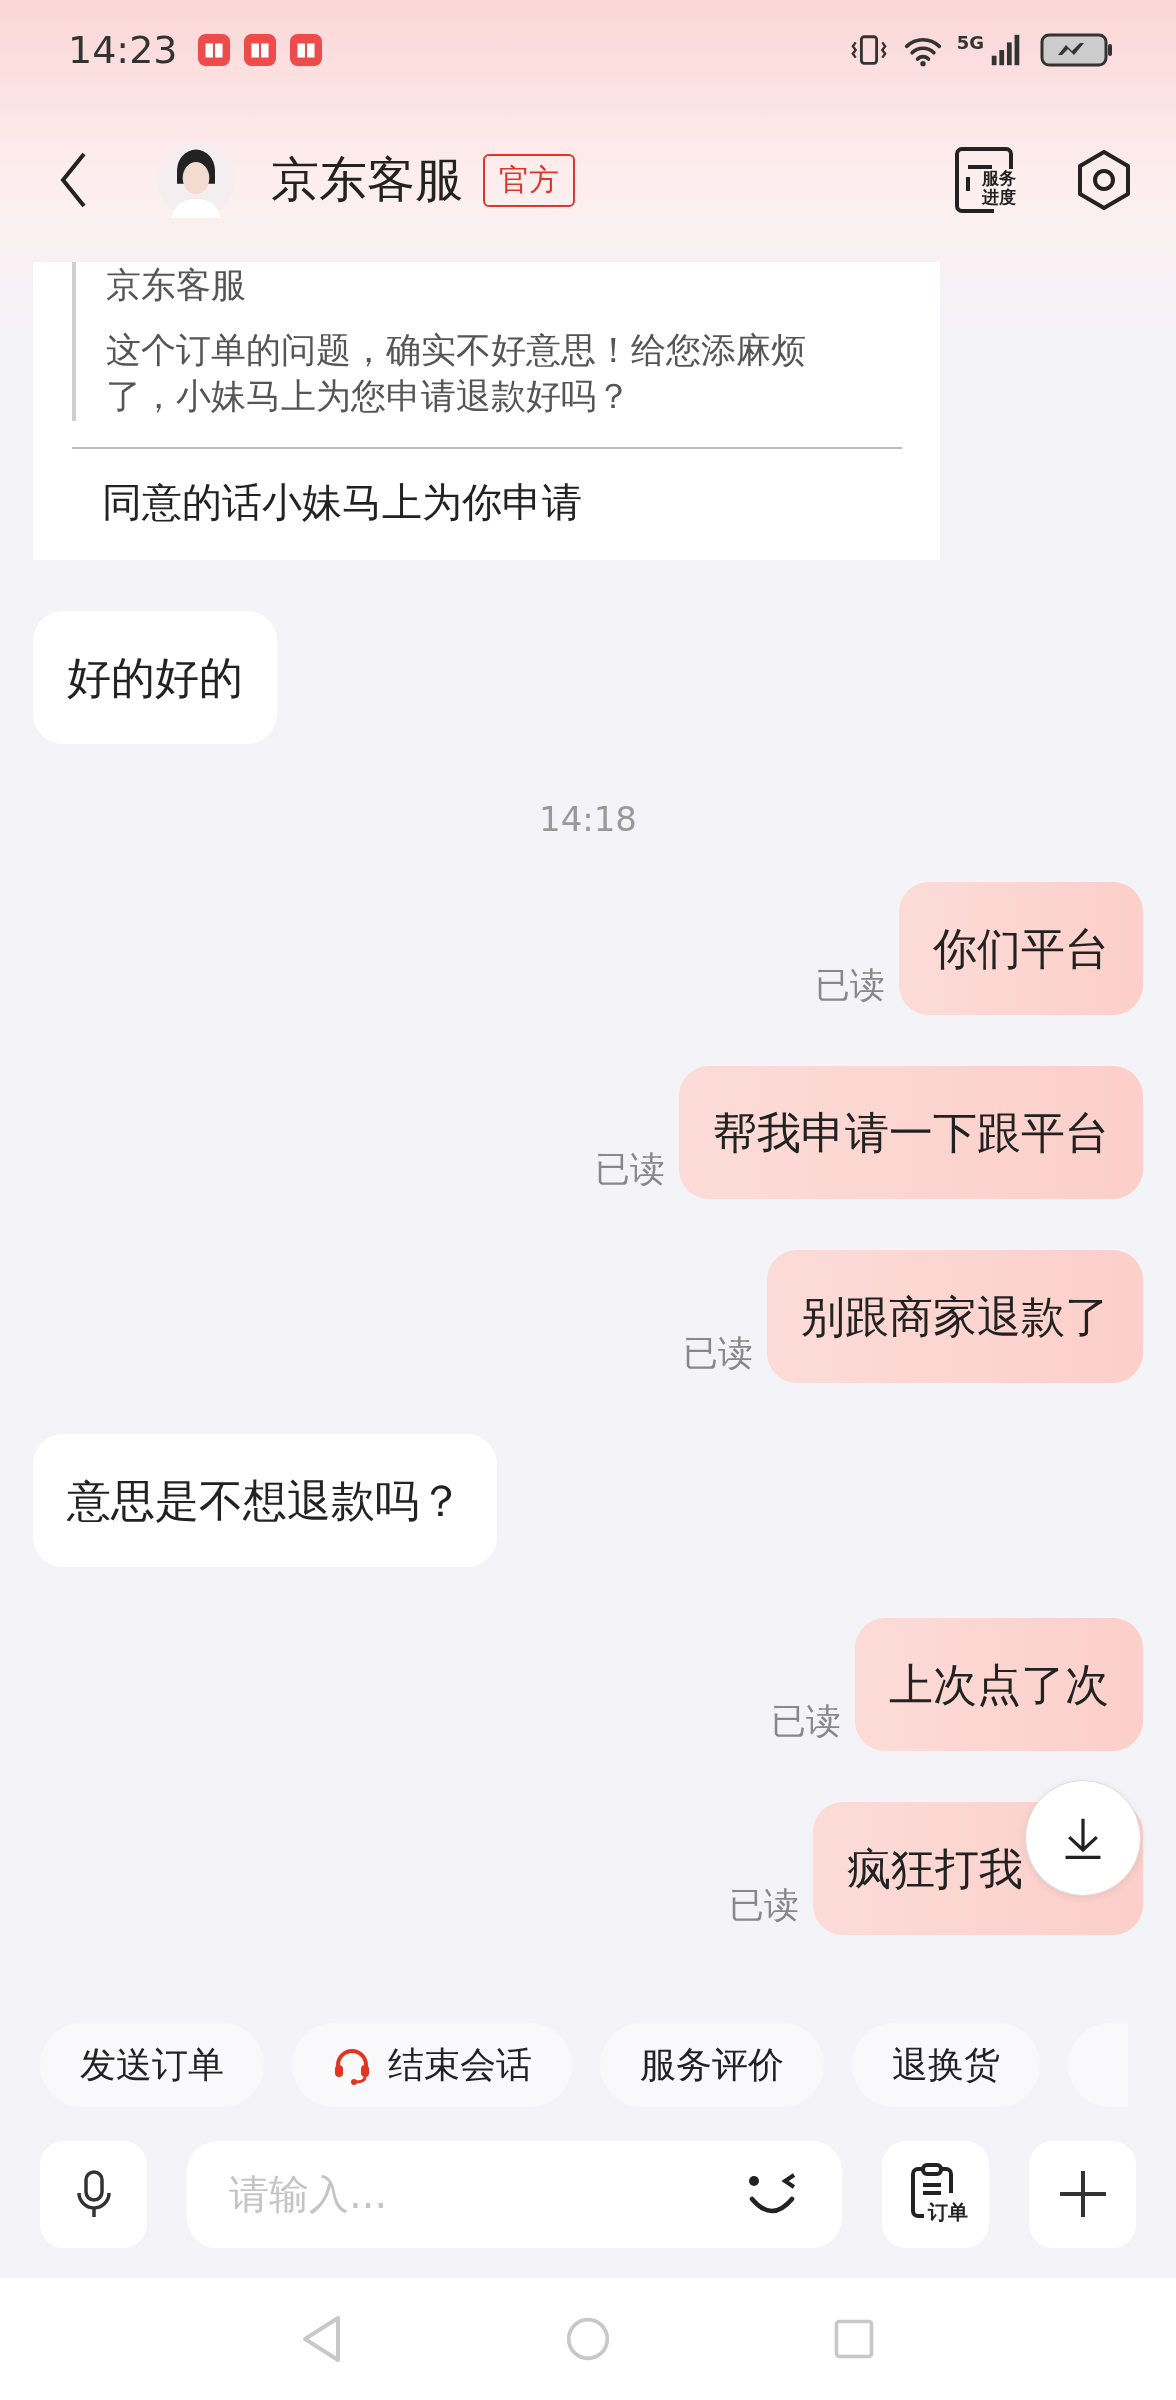 The width and height of the screenshot is (1176, 2400). What do you see at coordinates (1077, 50) in the screenshot?
I see `battery-icon` at bounding box center [1077, 50].